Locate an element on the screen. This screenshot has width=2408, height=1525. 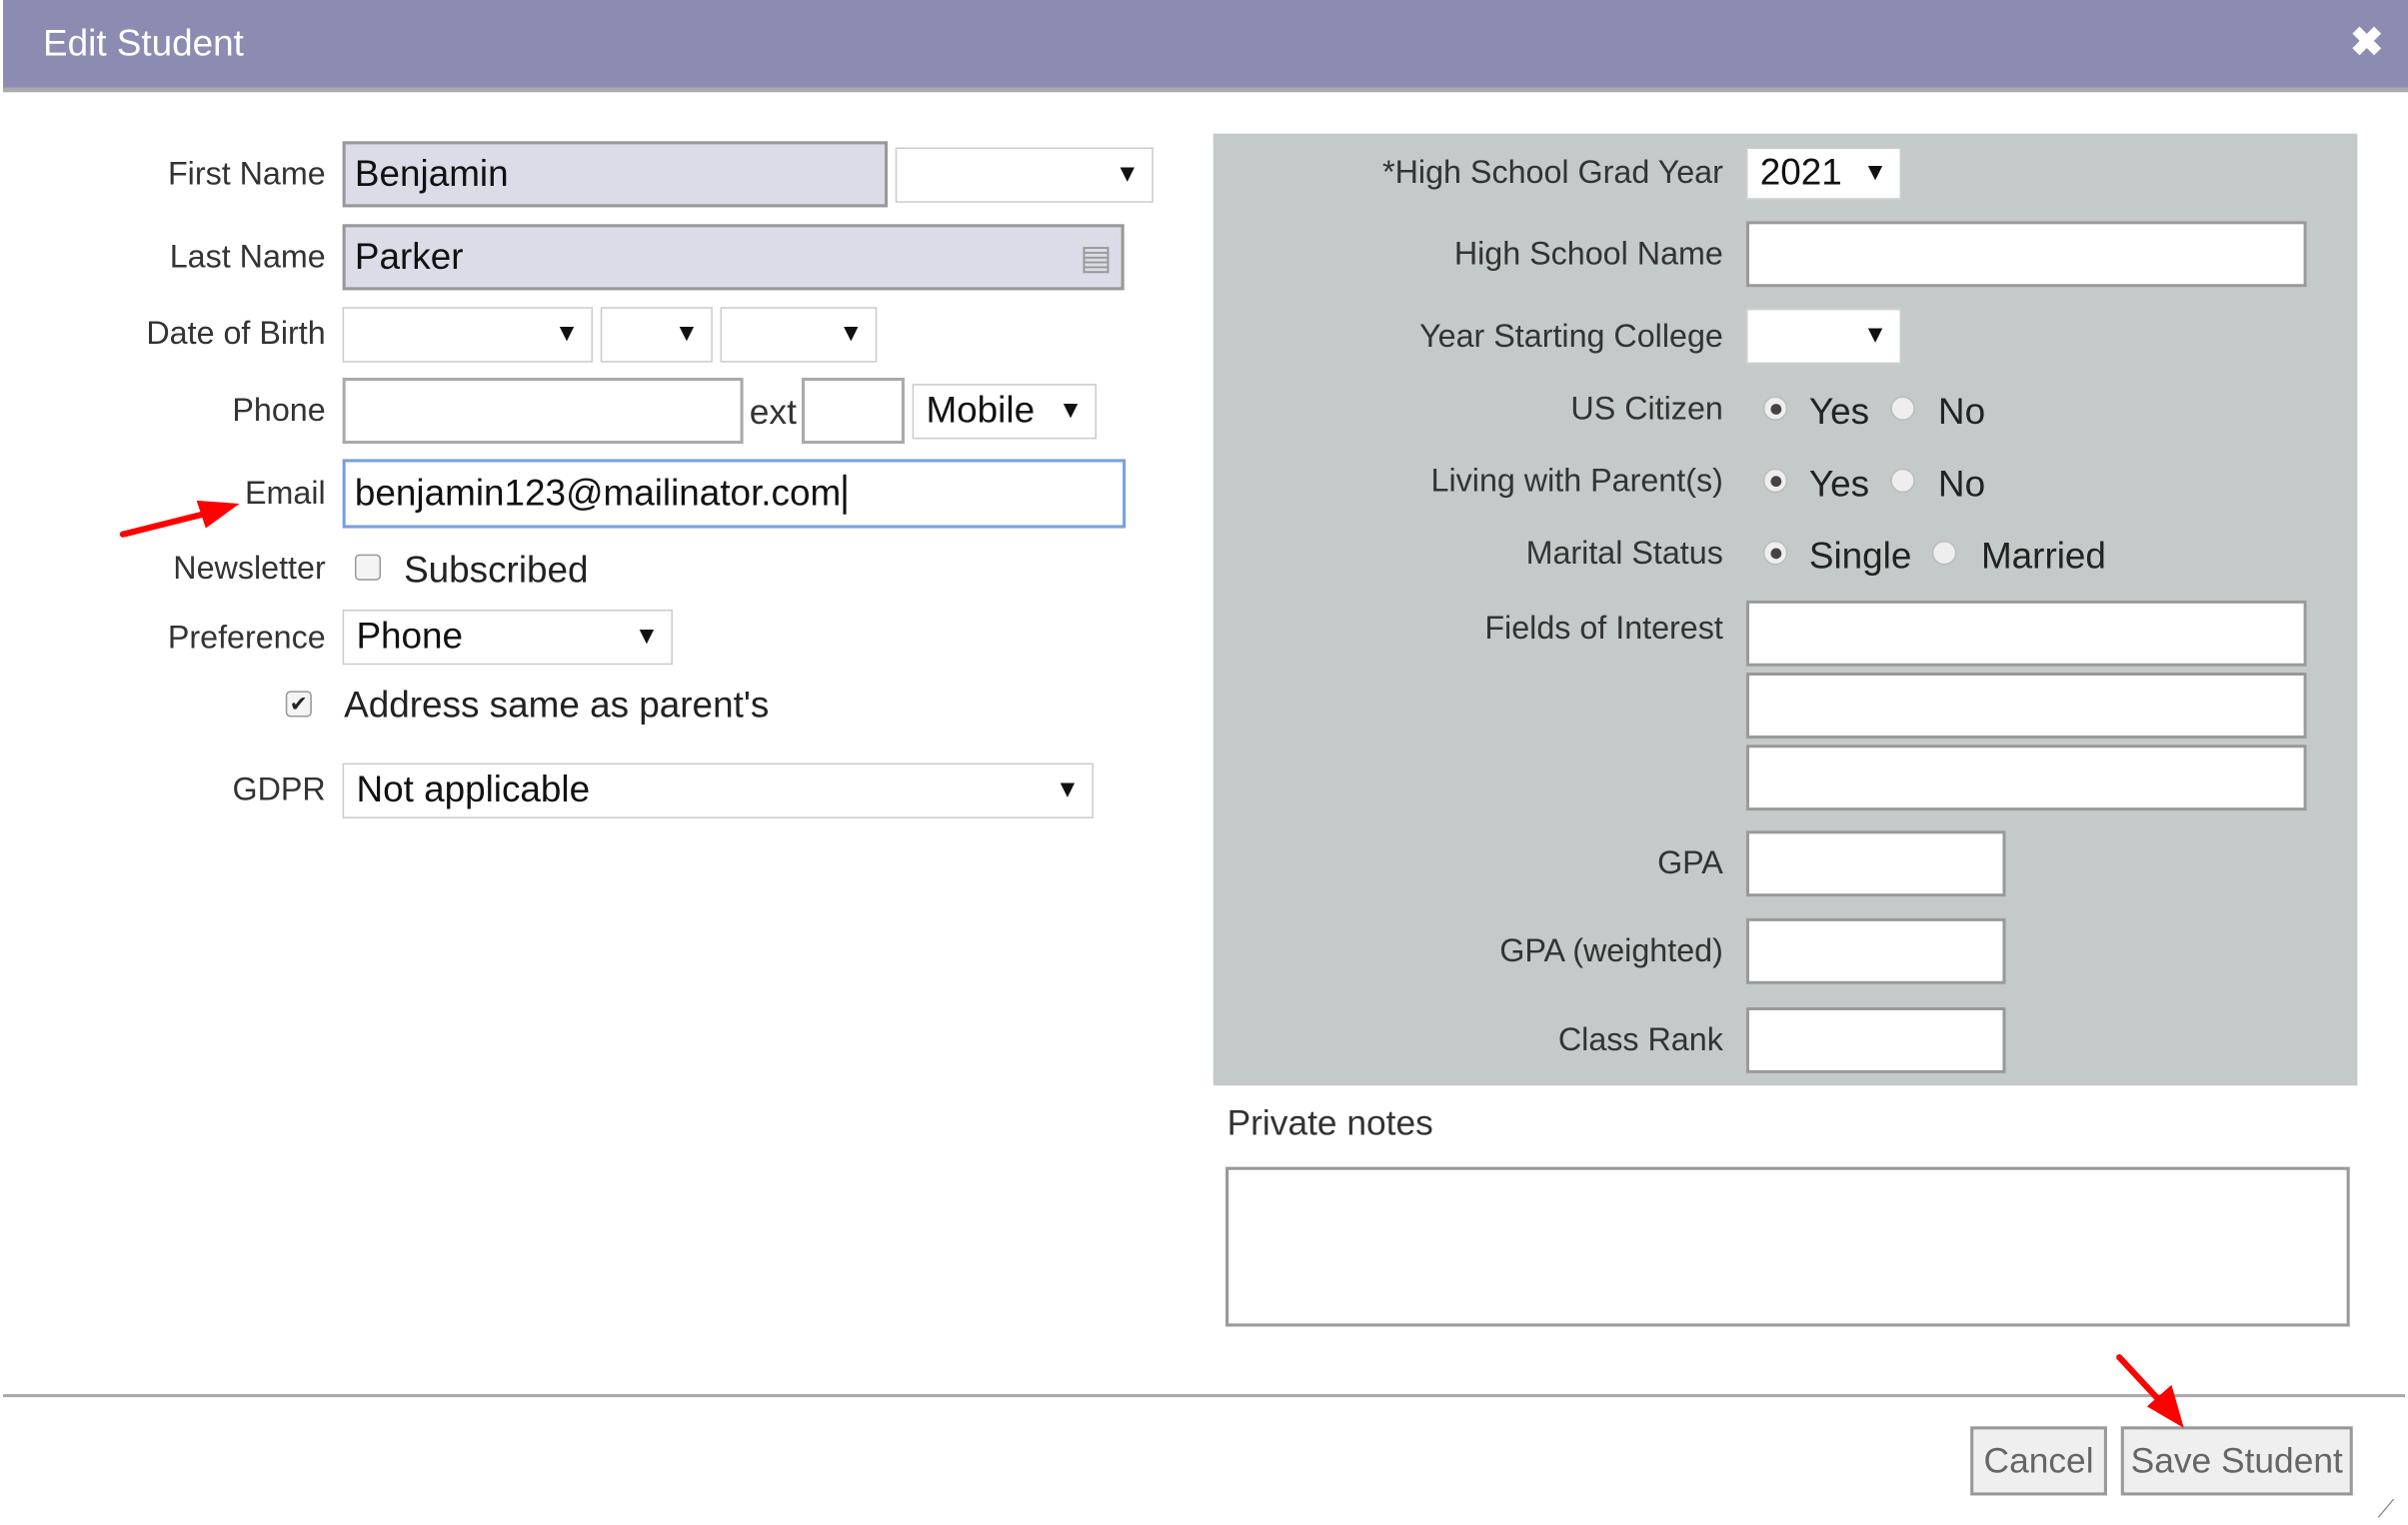
first-name-label: First Name is located at coordinates (246, 174).